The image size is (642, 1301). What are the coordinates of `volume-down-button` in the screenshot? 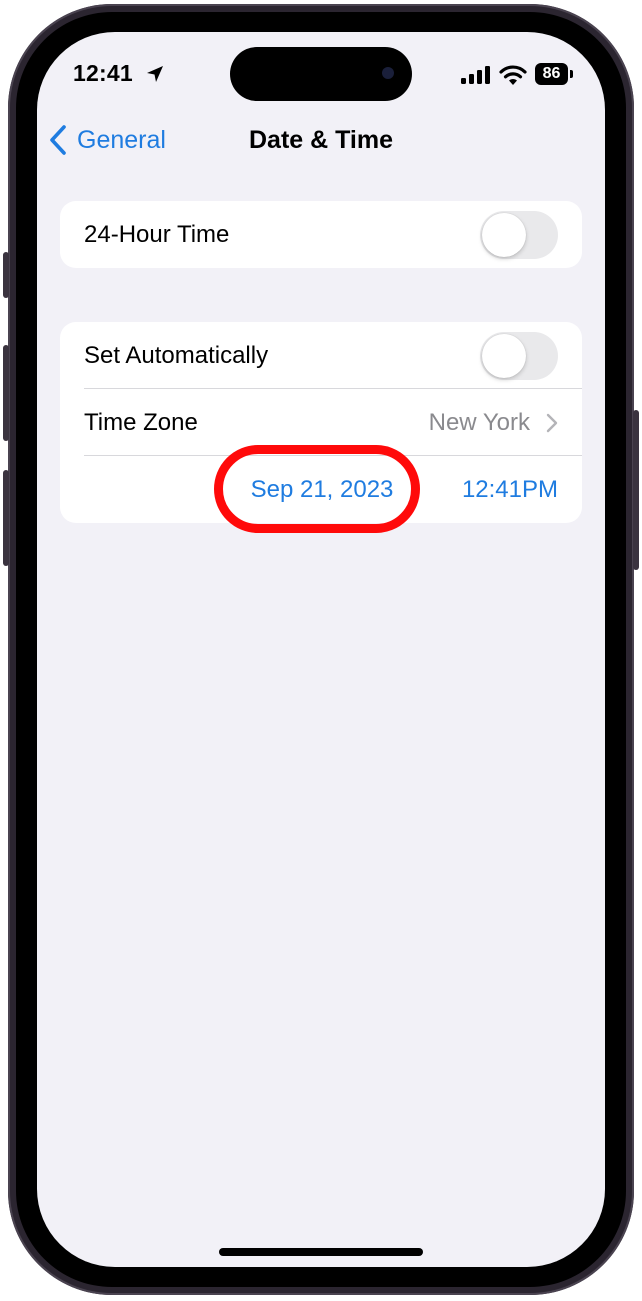 It's located at (6, 518).